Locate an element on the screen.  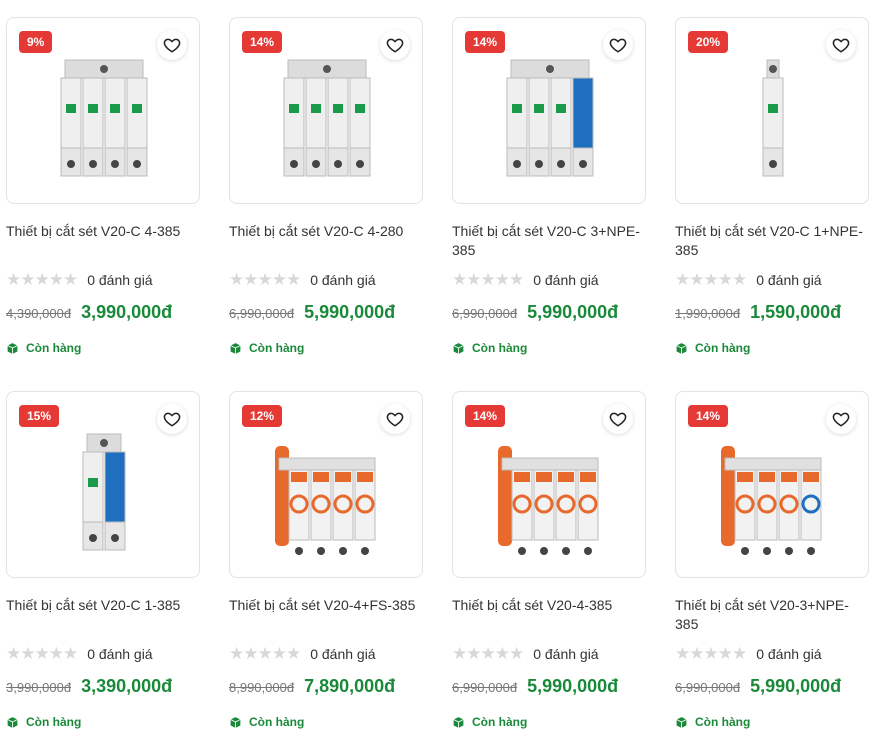
sale-price: 1,590,000đ is located at coordinates (796, 312).